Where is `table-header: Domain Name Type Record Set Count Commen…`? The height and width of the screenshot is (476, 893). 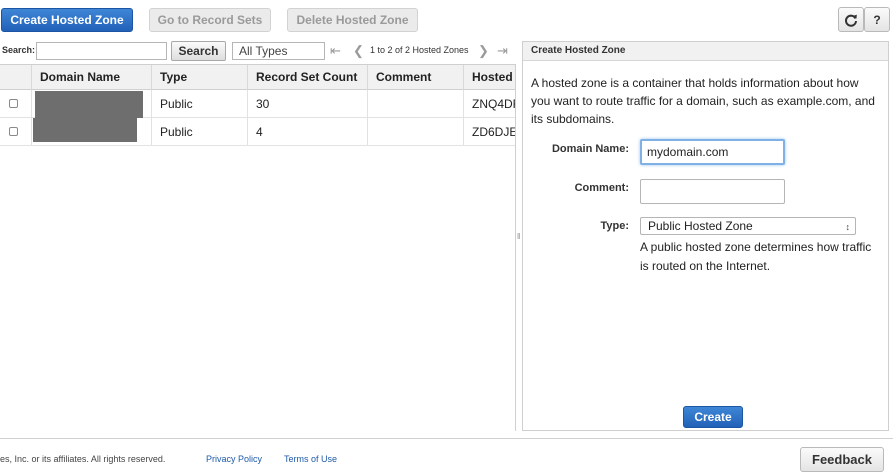
table-header: Domain Name Type Record Set Count Commen… is located at coordinates (257, 77).